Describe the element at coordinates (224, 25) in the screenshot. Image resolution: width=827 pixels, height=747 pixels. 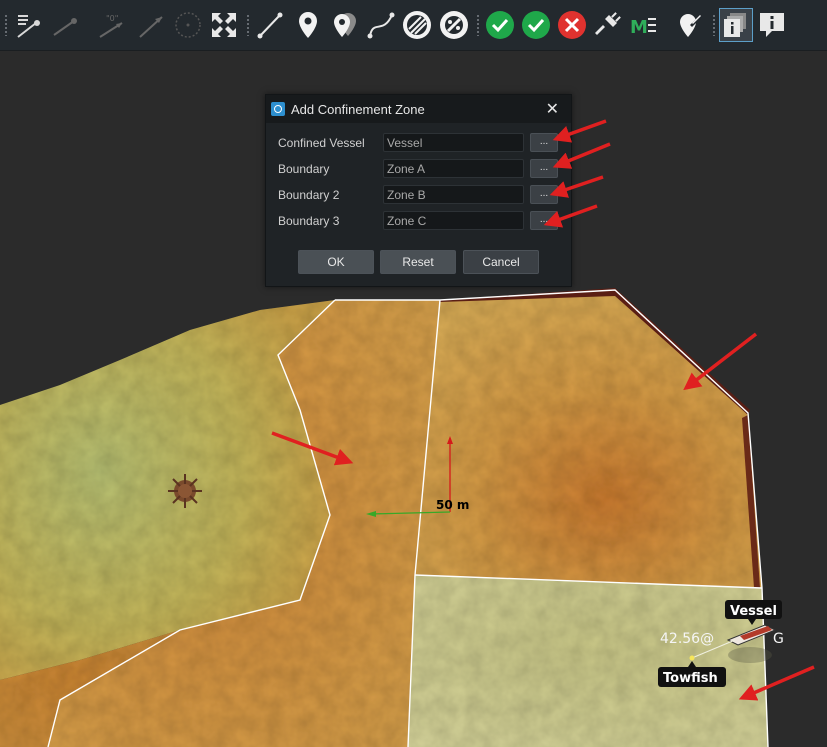
I see `expand-icon` at that location.